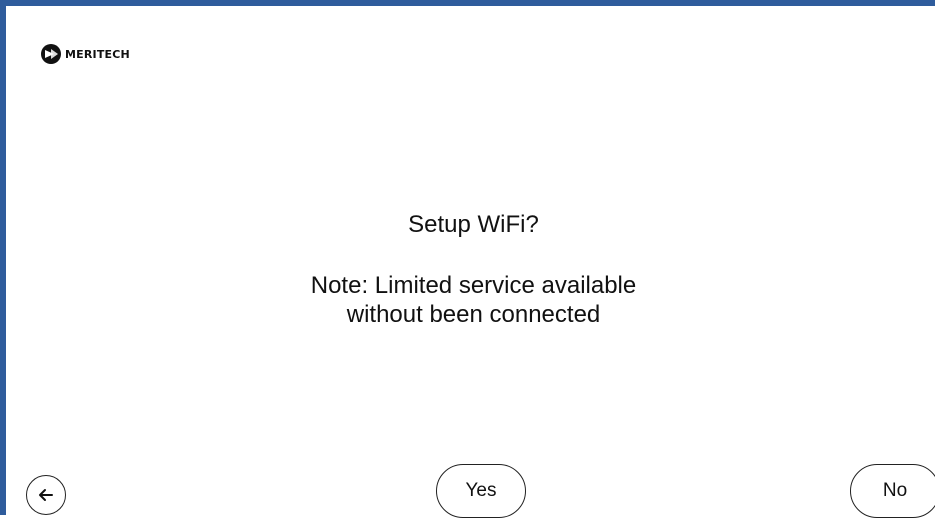 Image resolution: width=935 pixels, height=518 pixels. I want to click on arrow-left-icon, so click(46, 495).